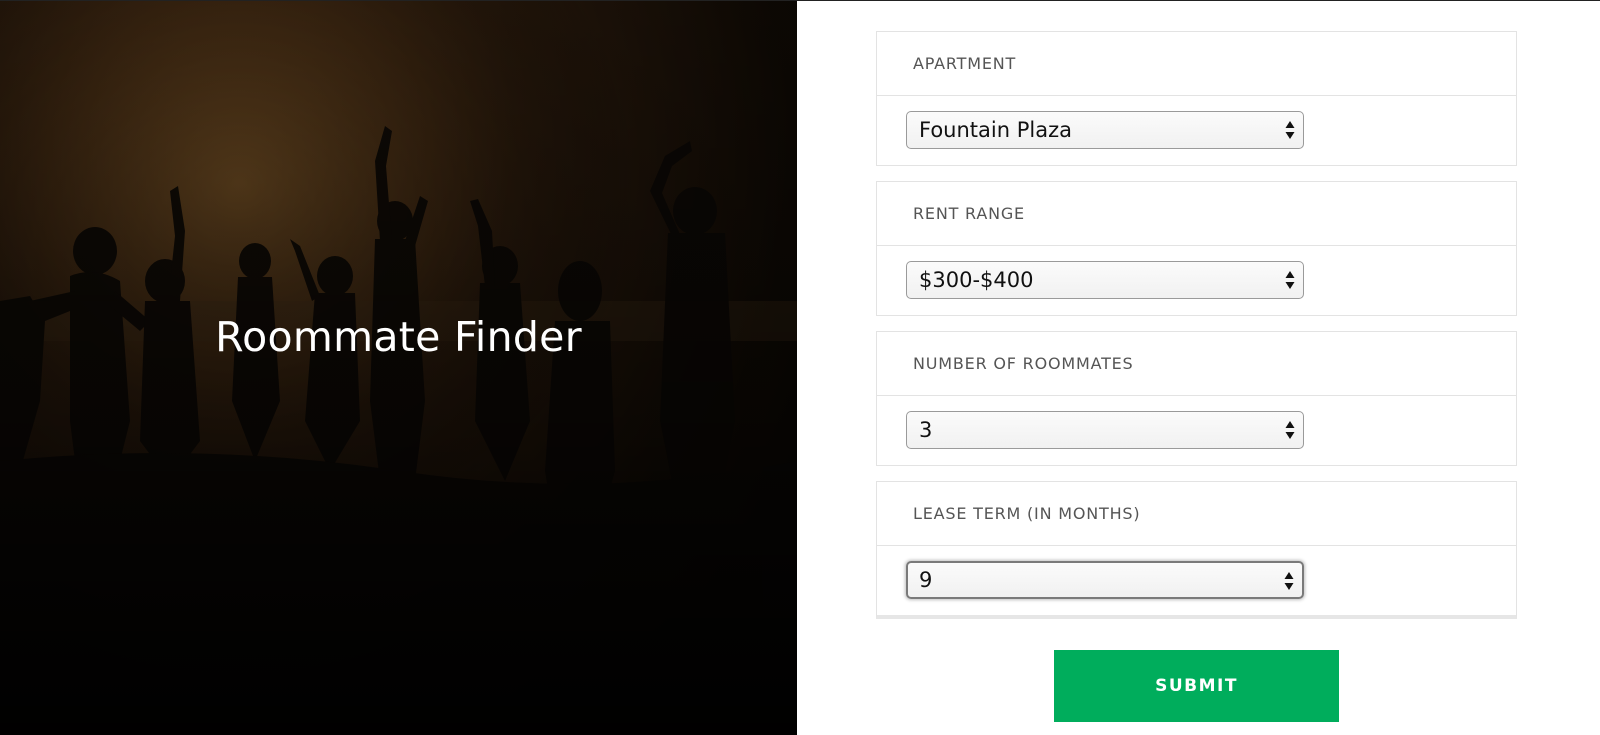 The height and width of the screenshot is (735, 1600). I want to click on rent-range-field-card: RENT RANGE $300-$400, so click(1196, 248).